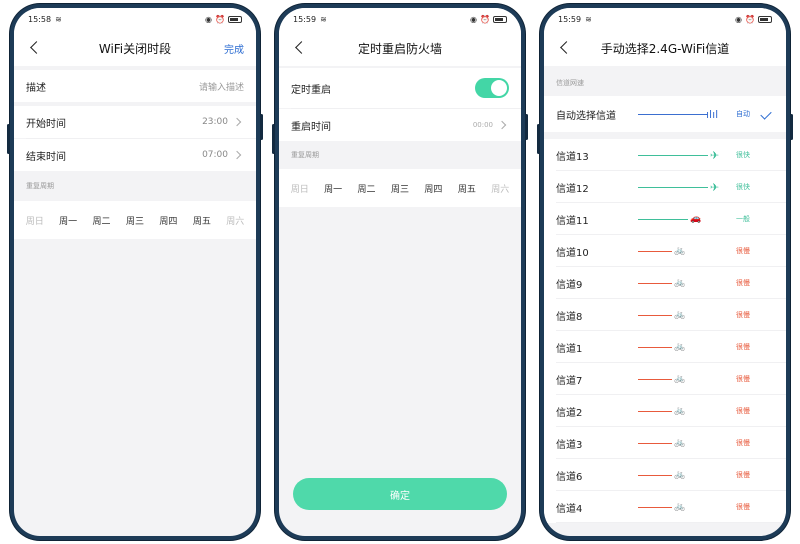  What do you see at coordinates (569, 317) in the screenshot?
I see `channel-name: 信道8` at bounding box center [569, 317].